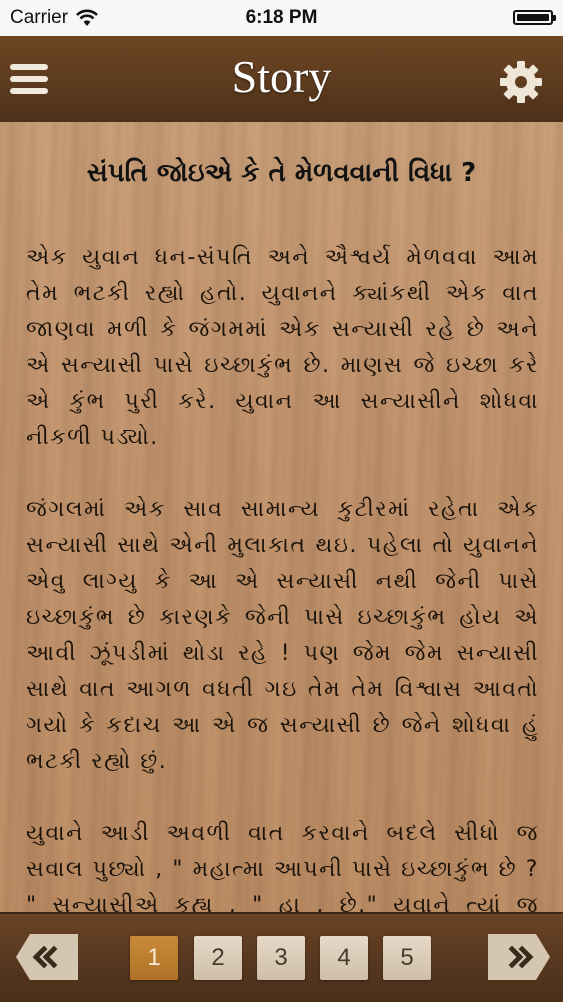  I want to click on page-button-5: 5, so click(407, 958).